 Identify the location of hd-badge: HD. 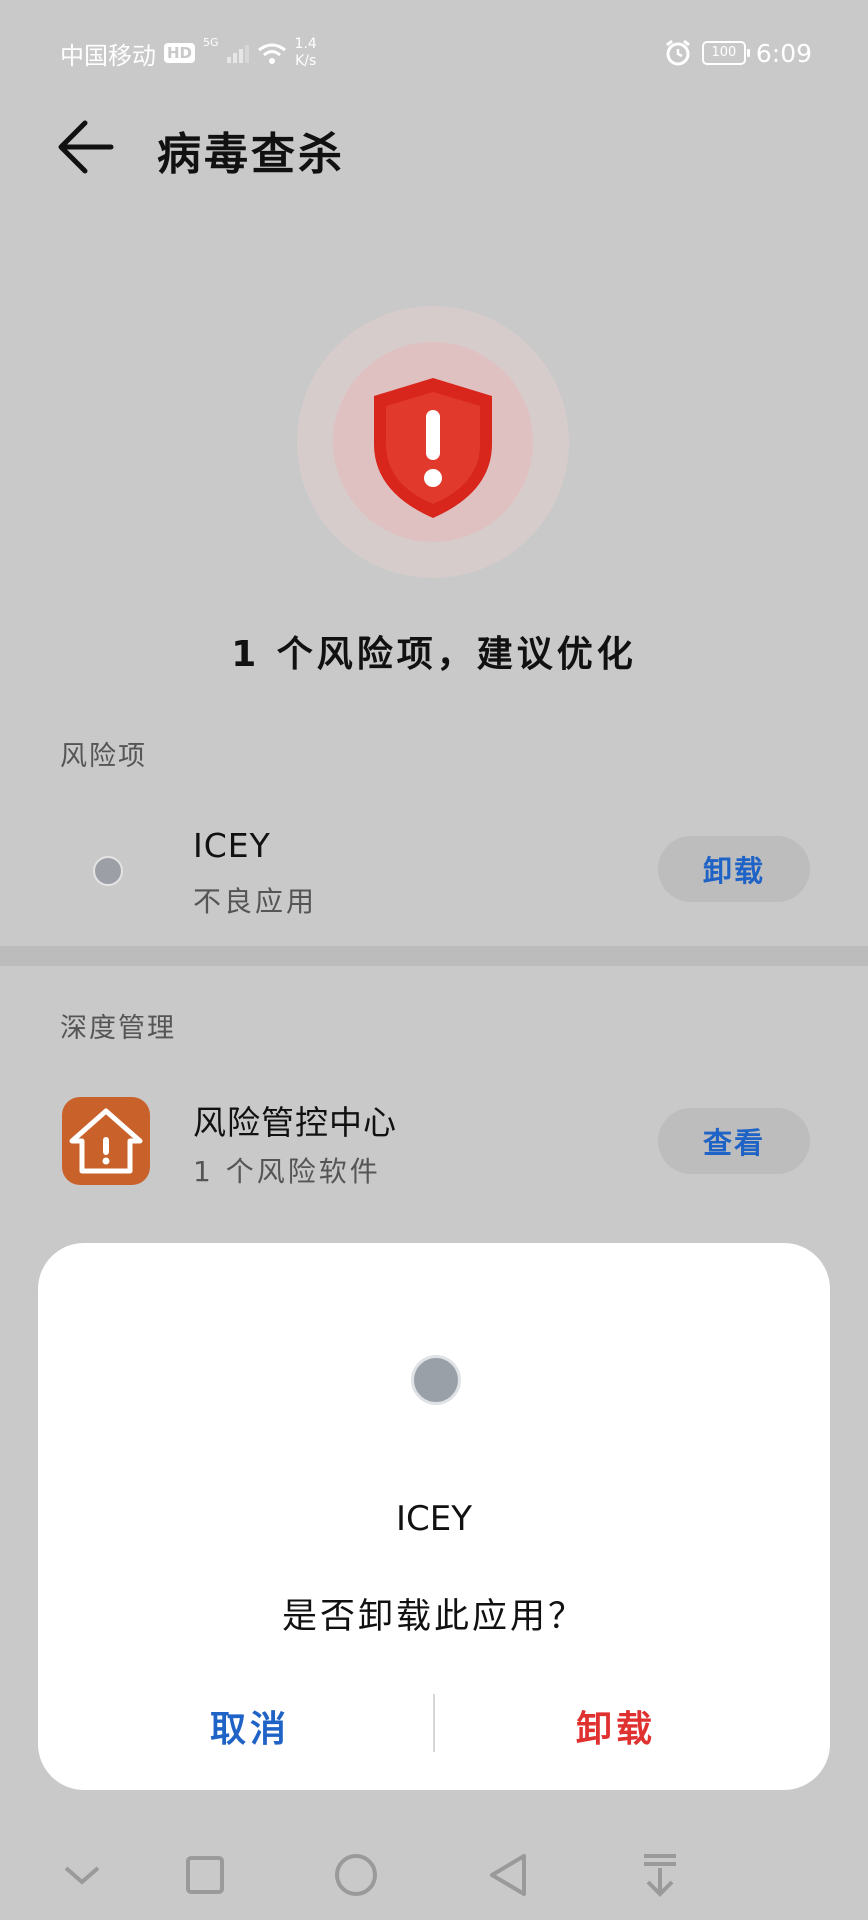
(180, 53).